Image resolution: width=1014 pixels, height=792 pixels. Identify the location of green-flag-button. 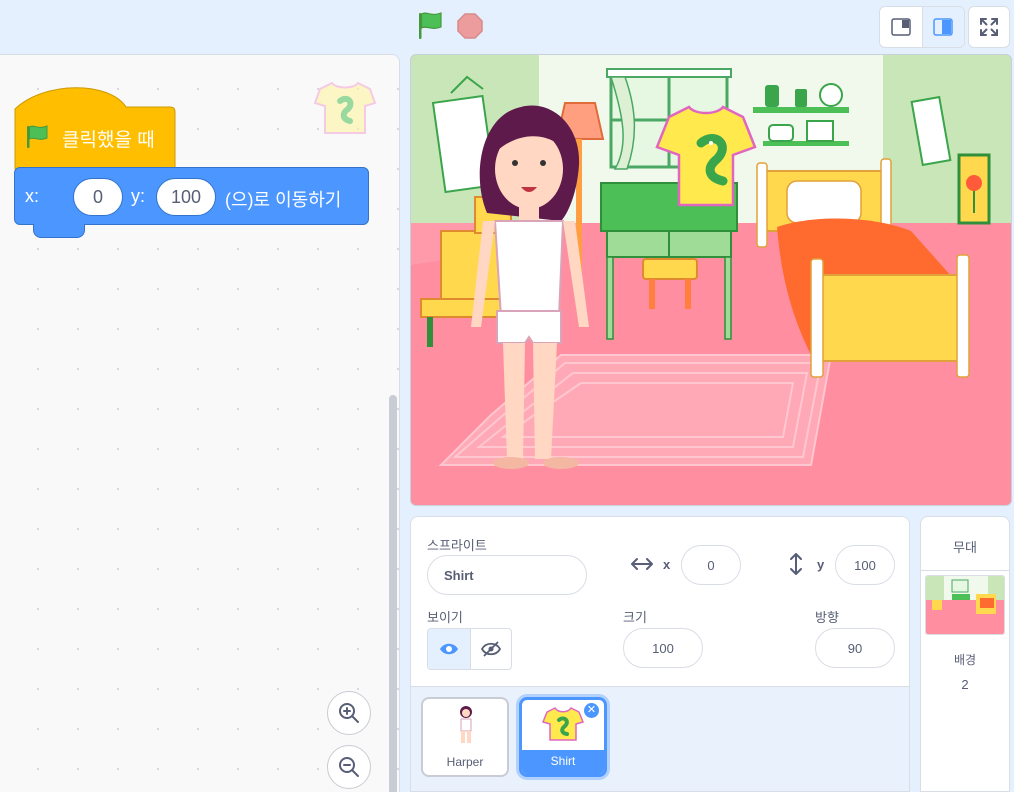
(431, 26).